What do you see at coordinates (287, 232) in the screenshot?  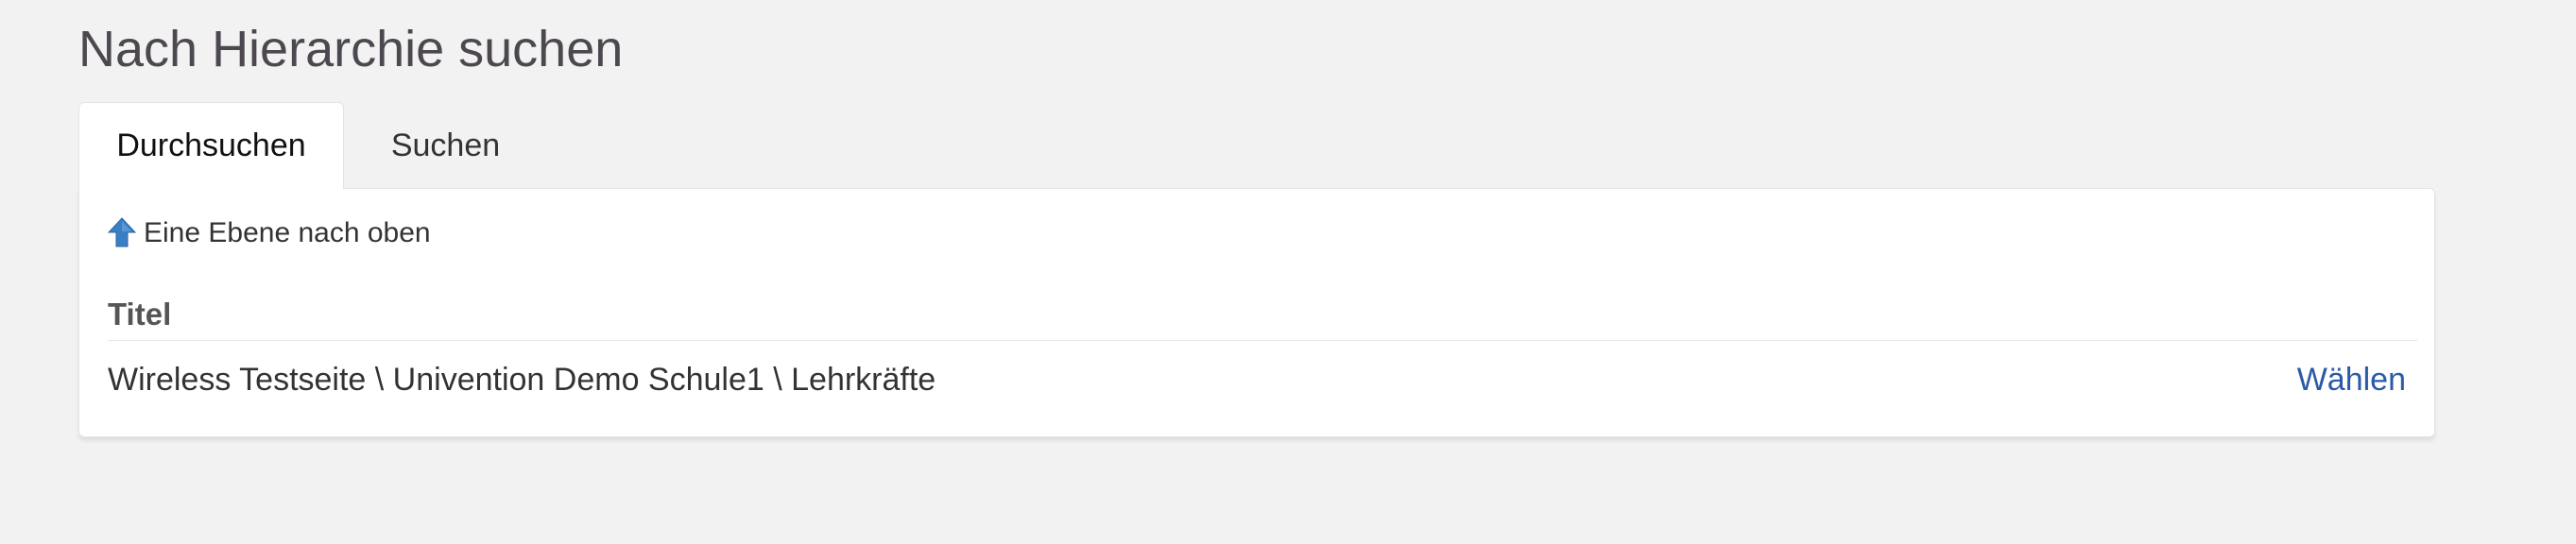 I see `up-one-level-label: Eine Ebene nach oben` at bounding box center [287, 232].